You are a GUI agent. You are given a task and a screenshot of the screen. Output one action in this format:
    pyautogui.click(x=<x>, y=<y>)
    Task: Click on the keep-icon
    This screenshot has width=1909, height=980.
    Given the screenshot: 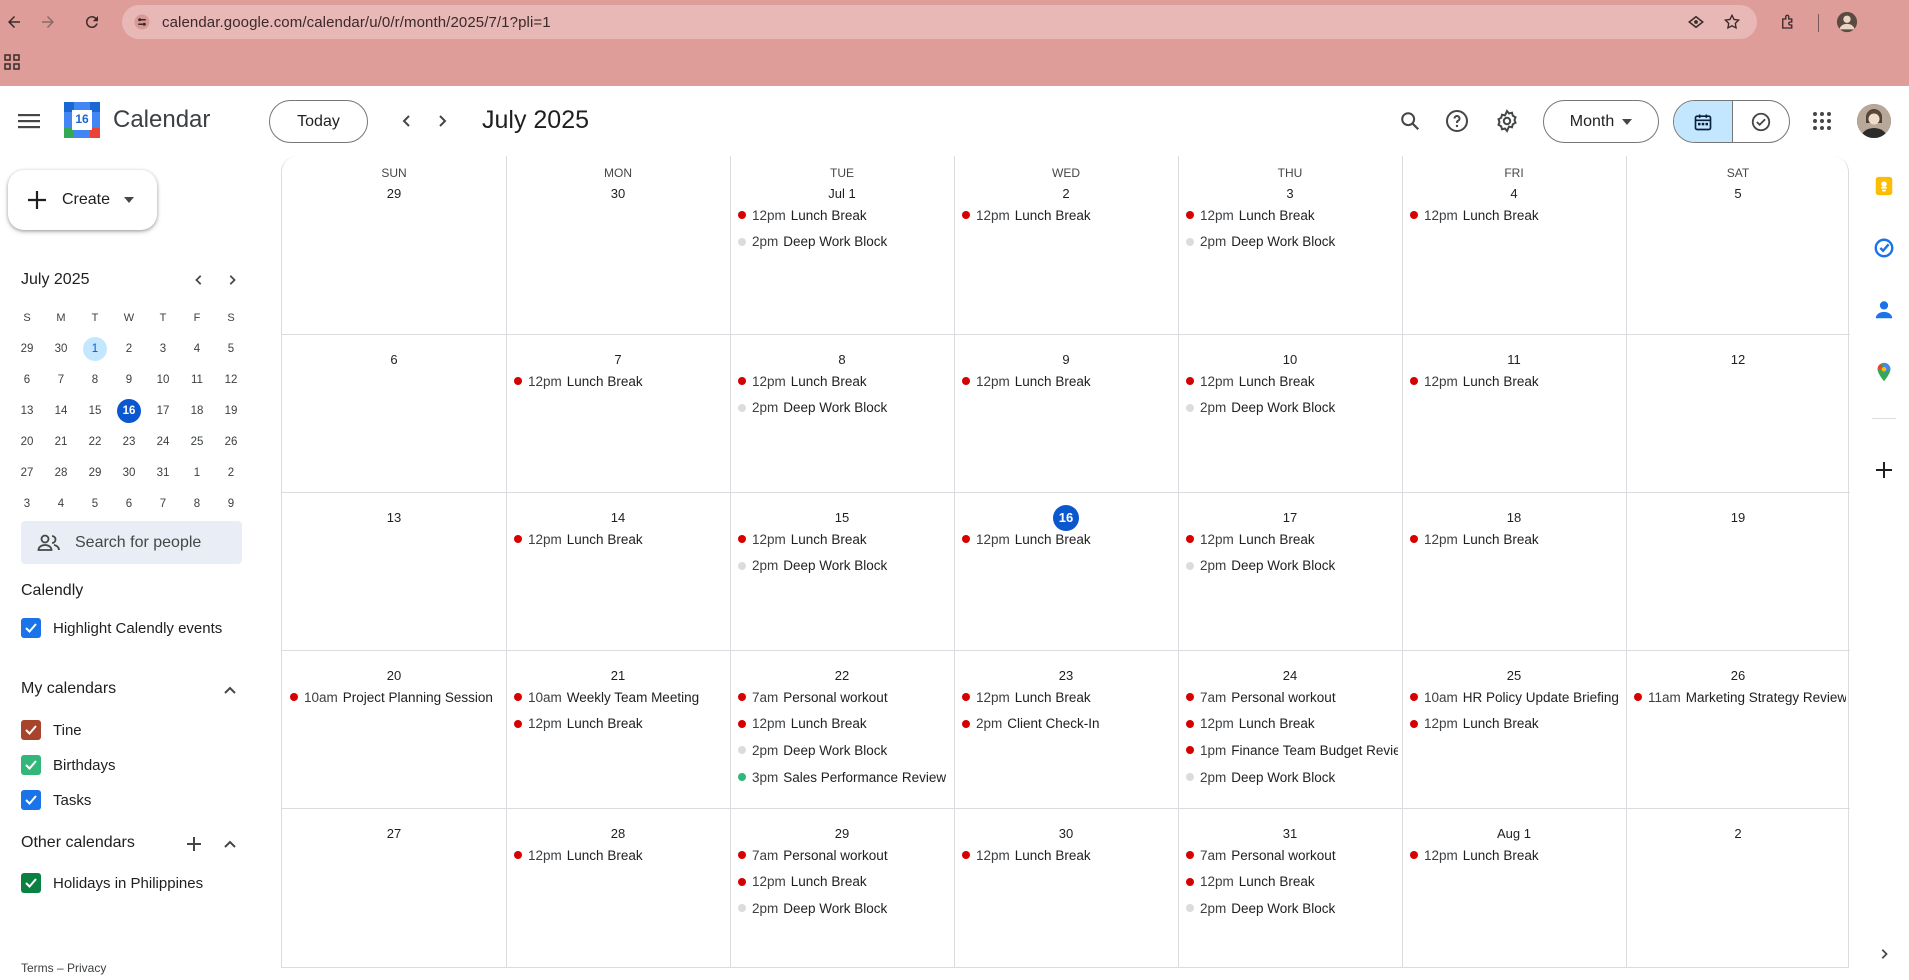 What is the action you would take?
    pyautogui.click(x=1884, y=186)
    